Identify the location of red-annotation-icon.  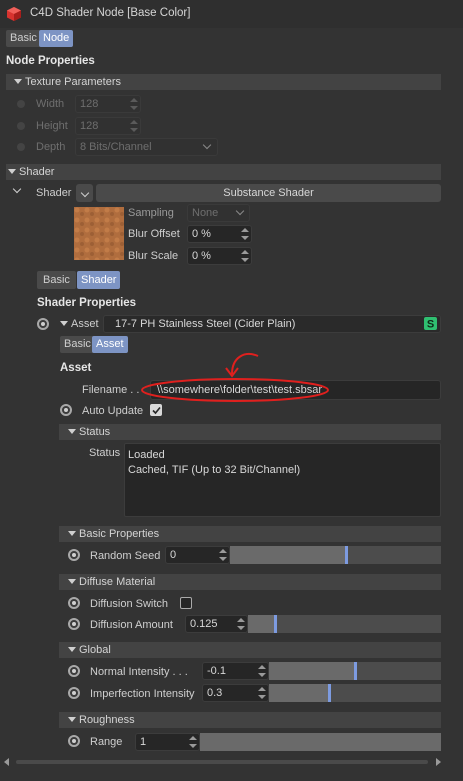
(235, 377).